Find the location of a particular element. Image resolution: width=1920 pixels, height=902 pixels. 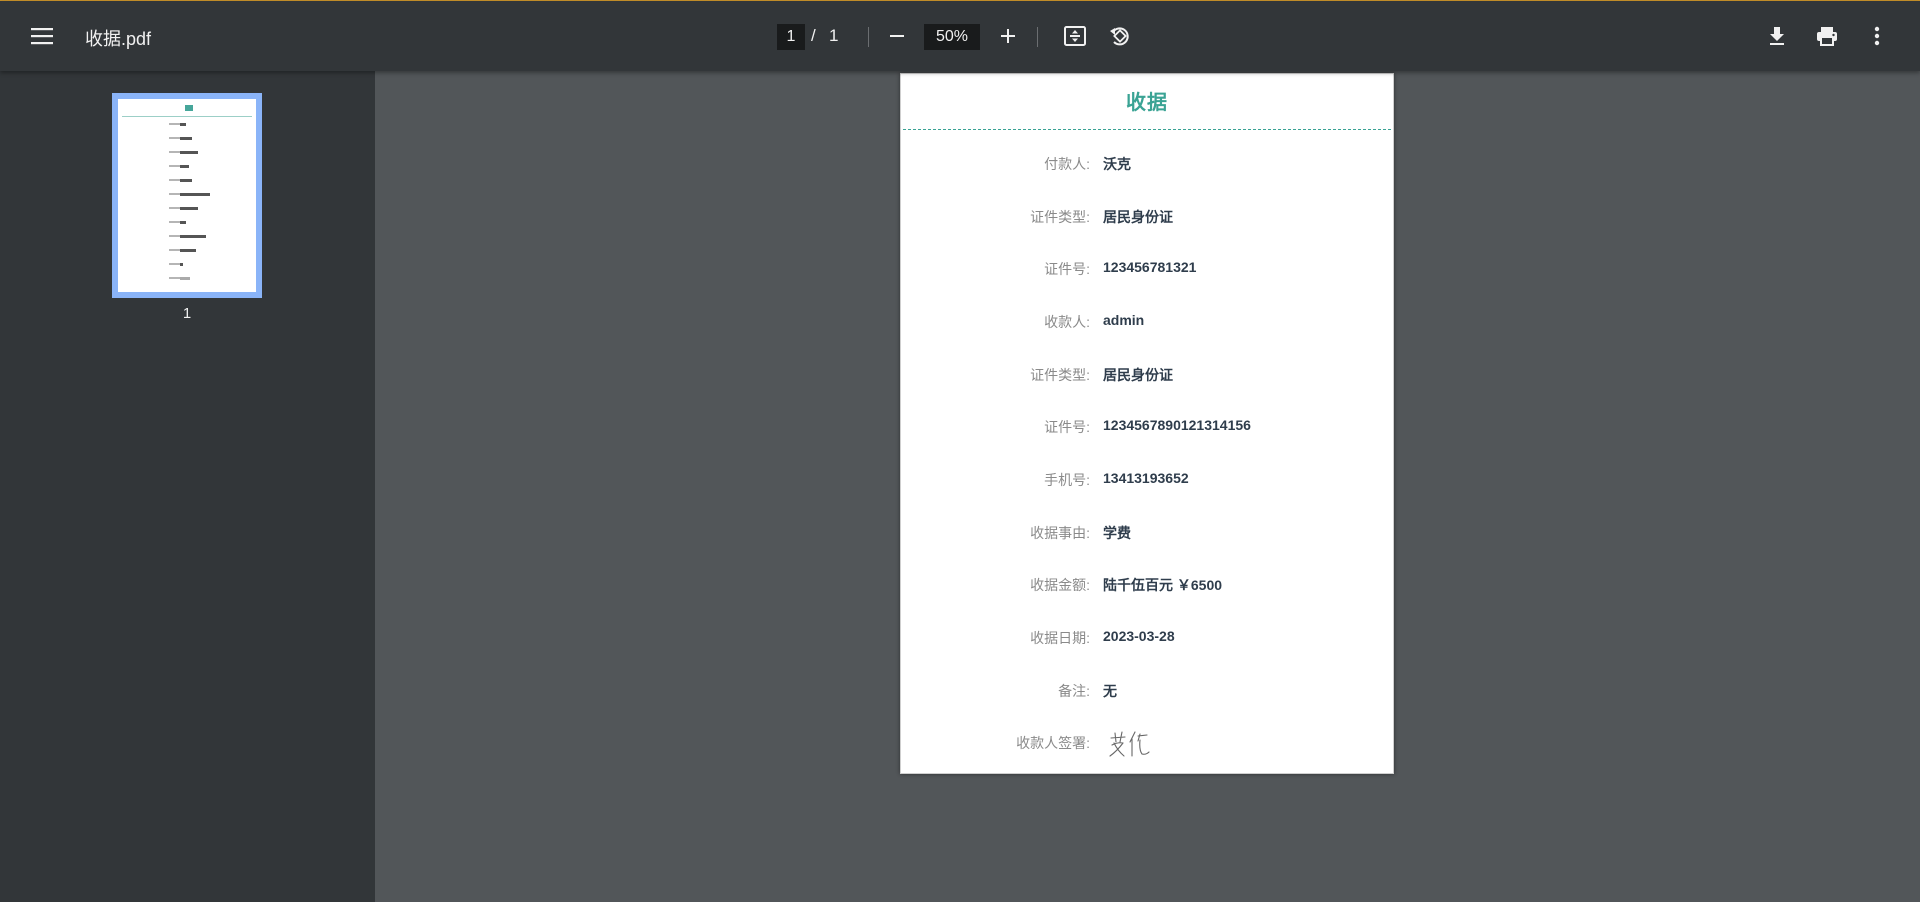

zoom-level-input: 50% is located at coordinates (952, 37).